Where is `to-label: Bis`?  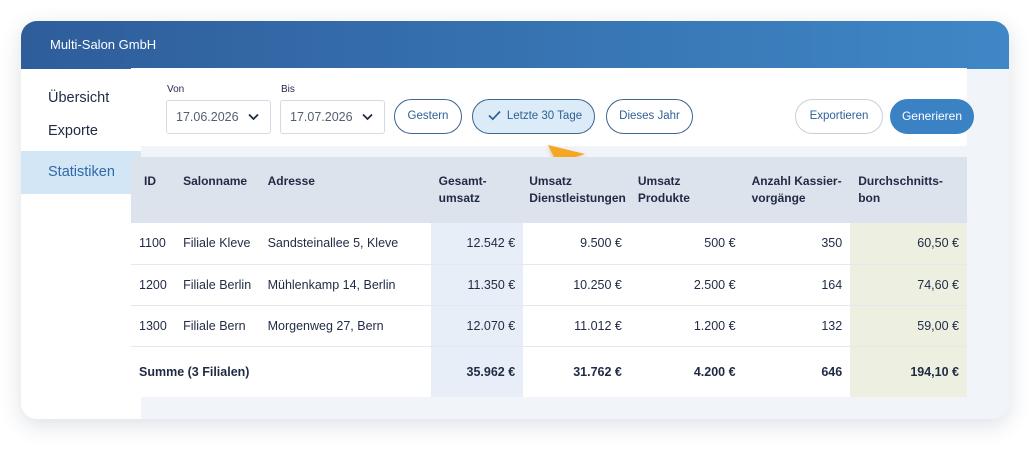
to-label: Bis is located at coordinates (288, 89).